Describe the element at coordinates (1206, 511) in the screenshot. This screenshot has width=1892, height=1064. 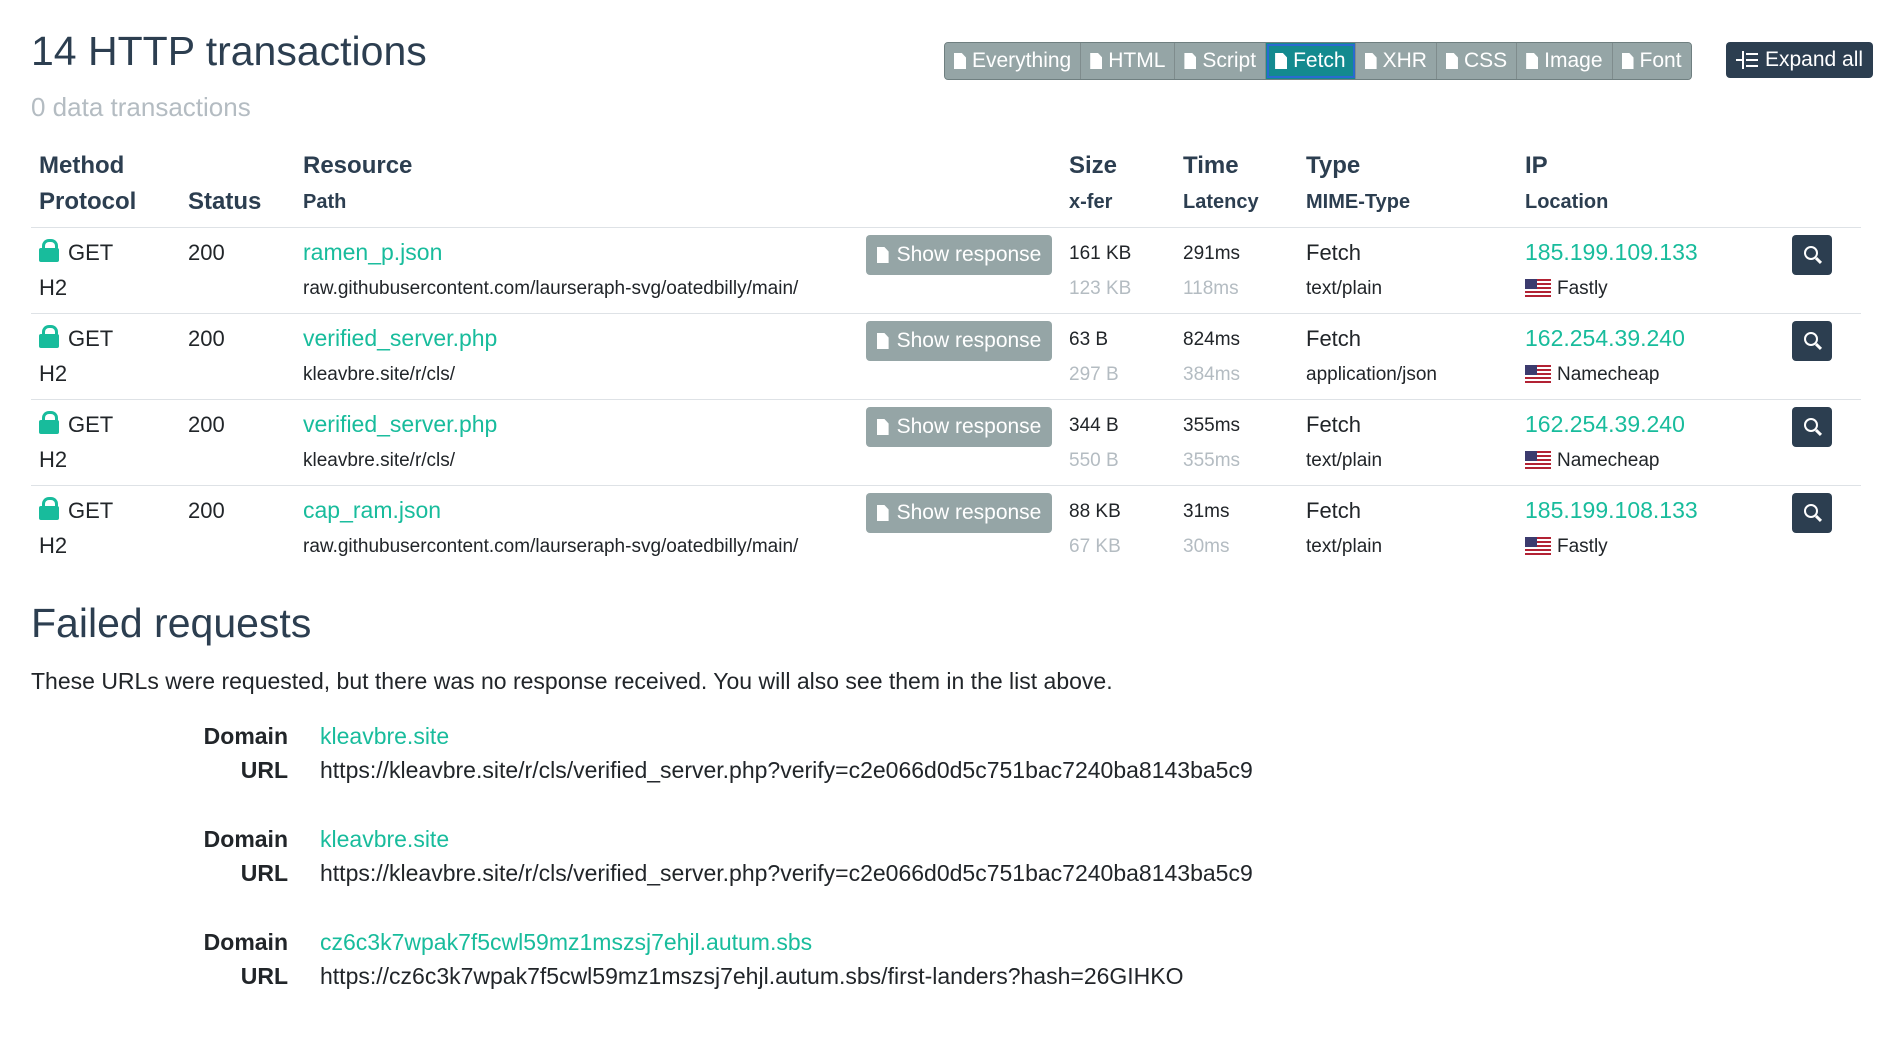
I see `row-time: 31ms` at that location.